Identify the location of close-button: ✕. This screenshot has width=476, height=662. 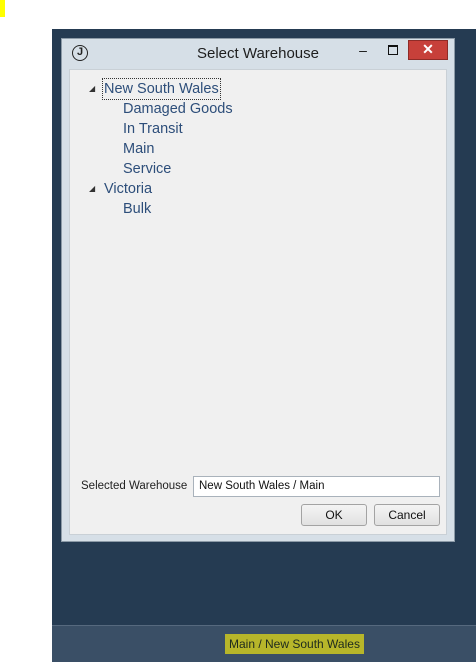
(428, 50).